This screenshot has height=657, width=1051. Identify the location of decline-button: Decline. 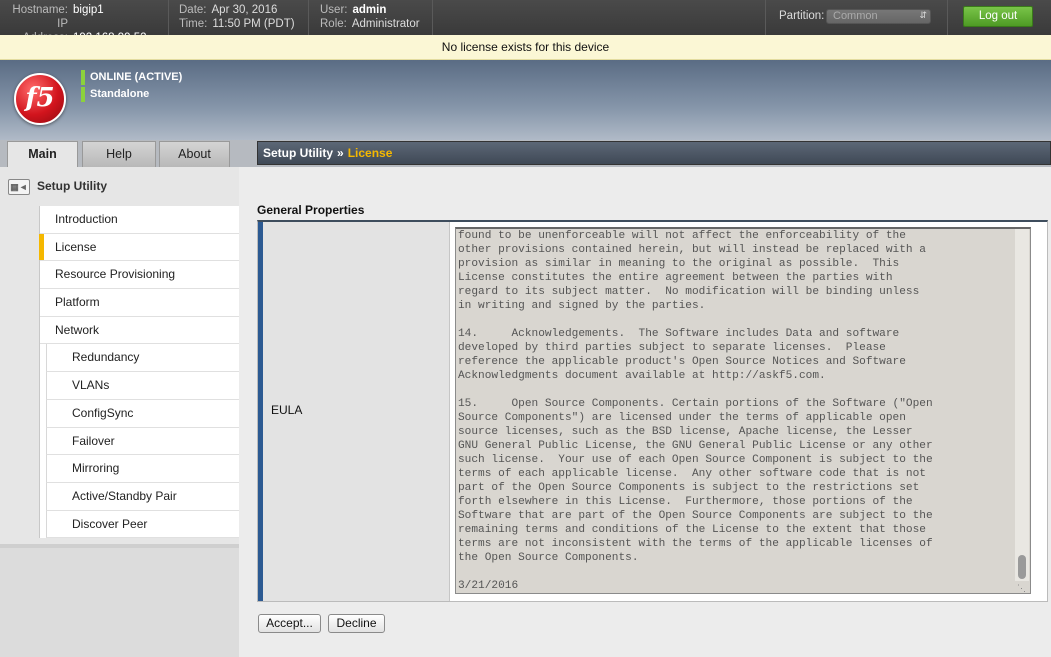
(356, 623).